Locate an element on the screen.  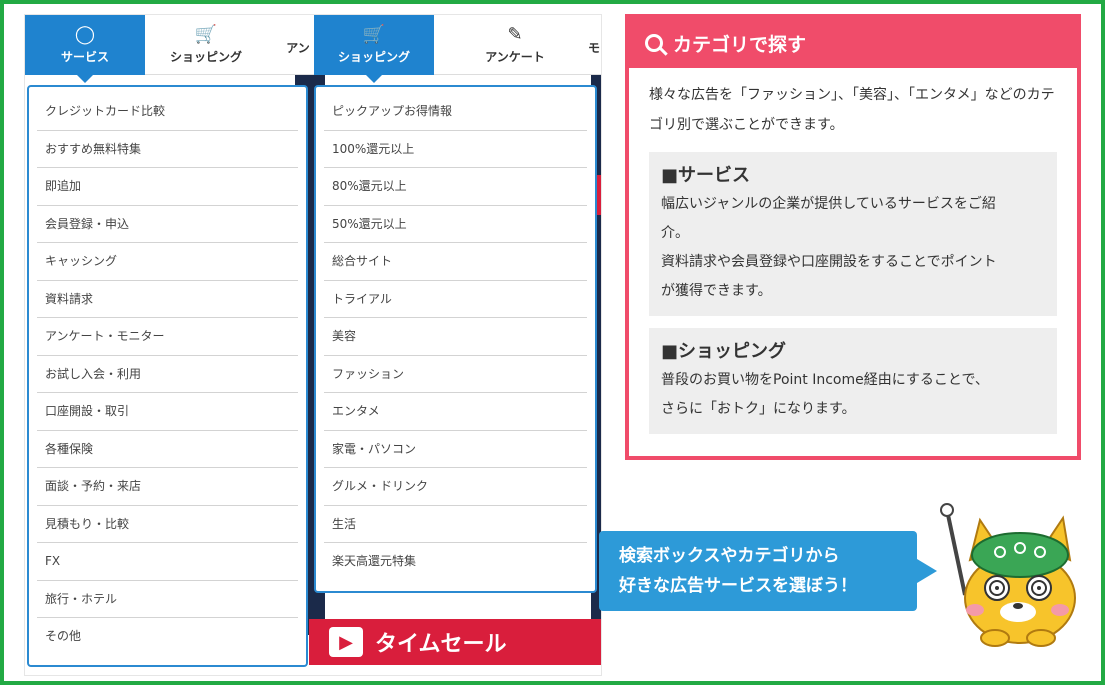
menu-item: クレジットカード比較 is located at coordinates (167, 112).